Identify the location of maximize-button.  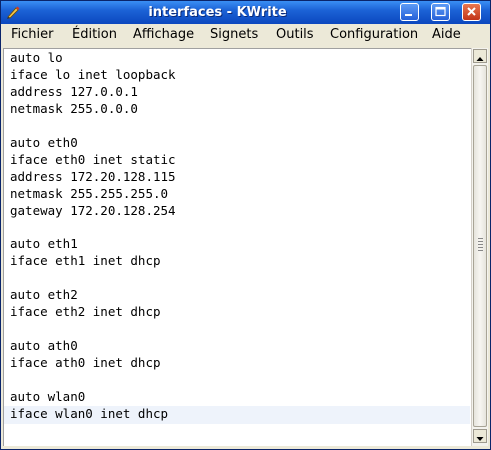
(440, 12).